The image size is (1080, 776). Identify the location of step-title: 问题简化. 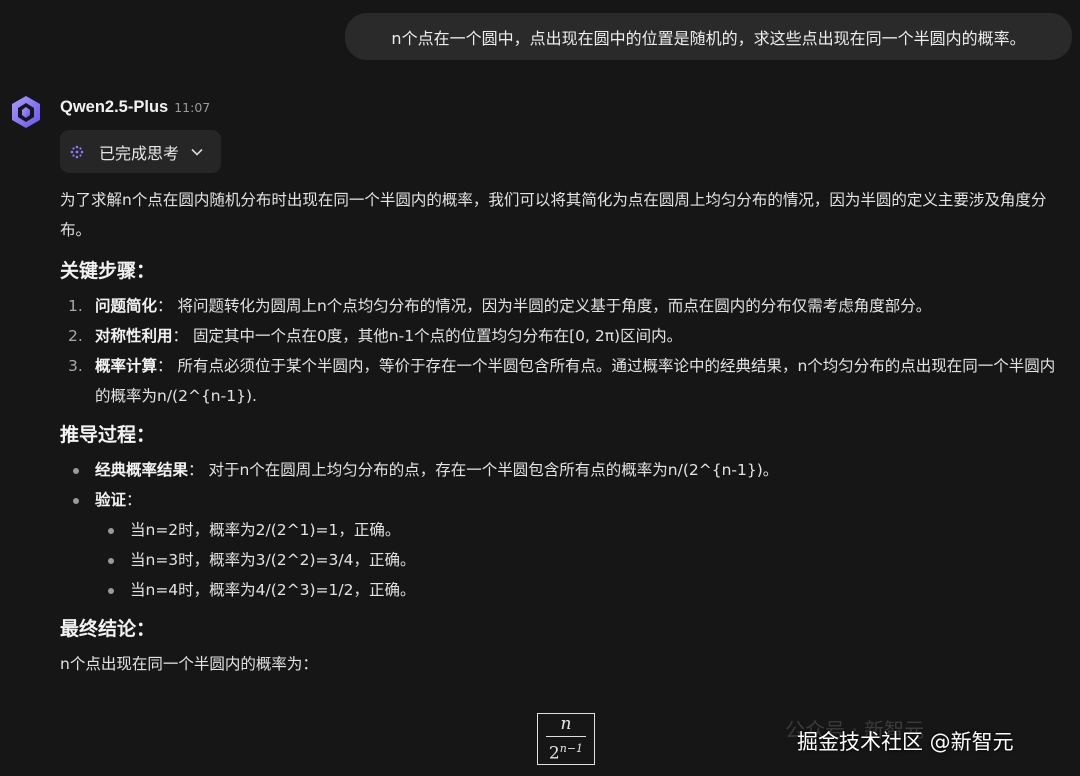
(126, 306).